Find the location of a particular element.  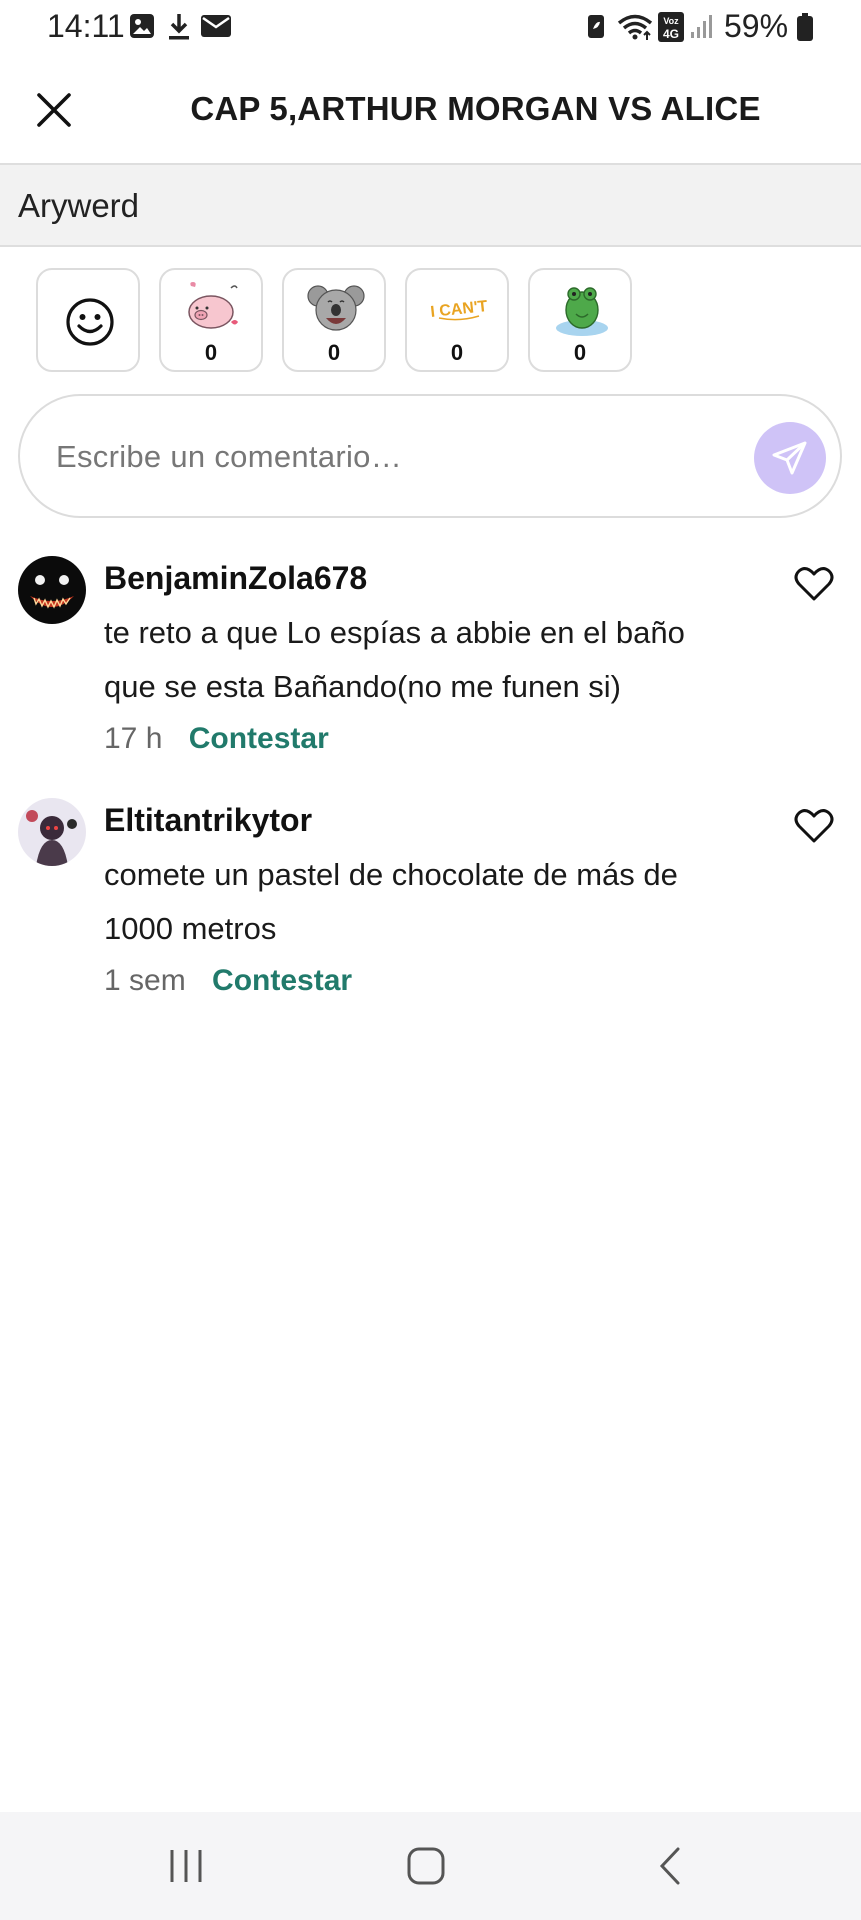

reaction-frog: 0 is located at coordinates (580, 320).